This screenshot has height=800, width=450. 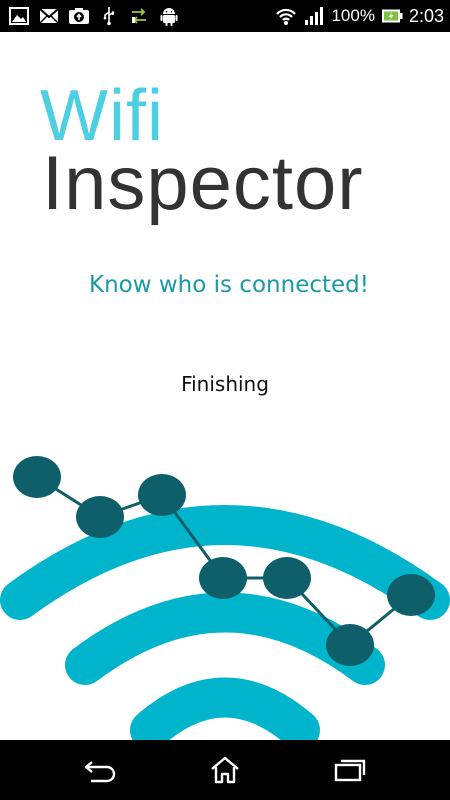 What do you see at coordinates (225, 384) in the screenshot?
I see `loading-status: Finishing` at bounding box center [225, 384].